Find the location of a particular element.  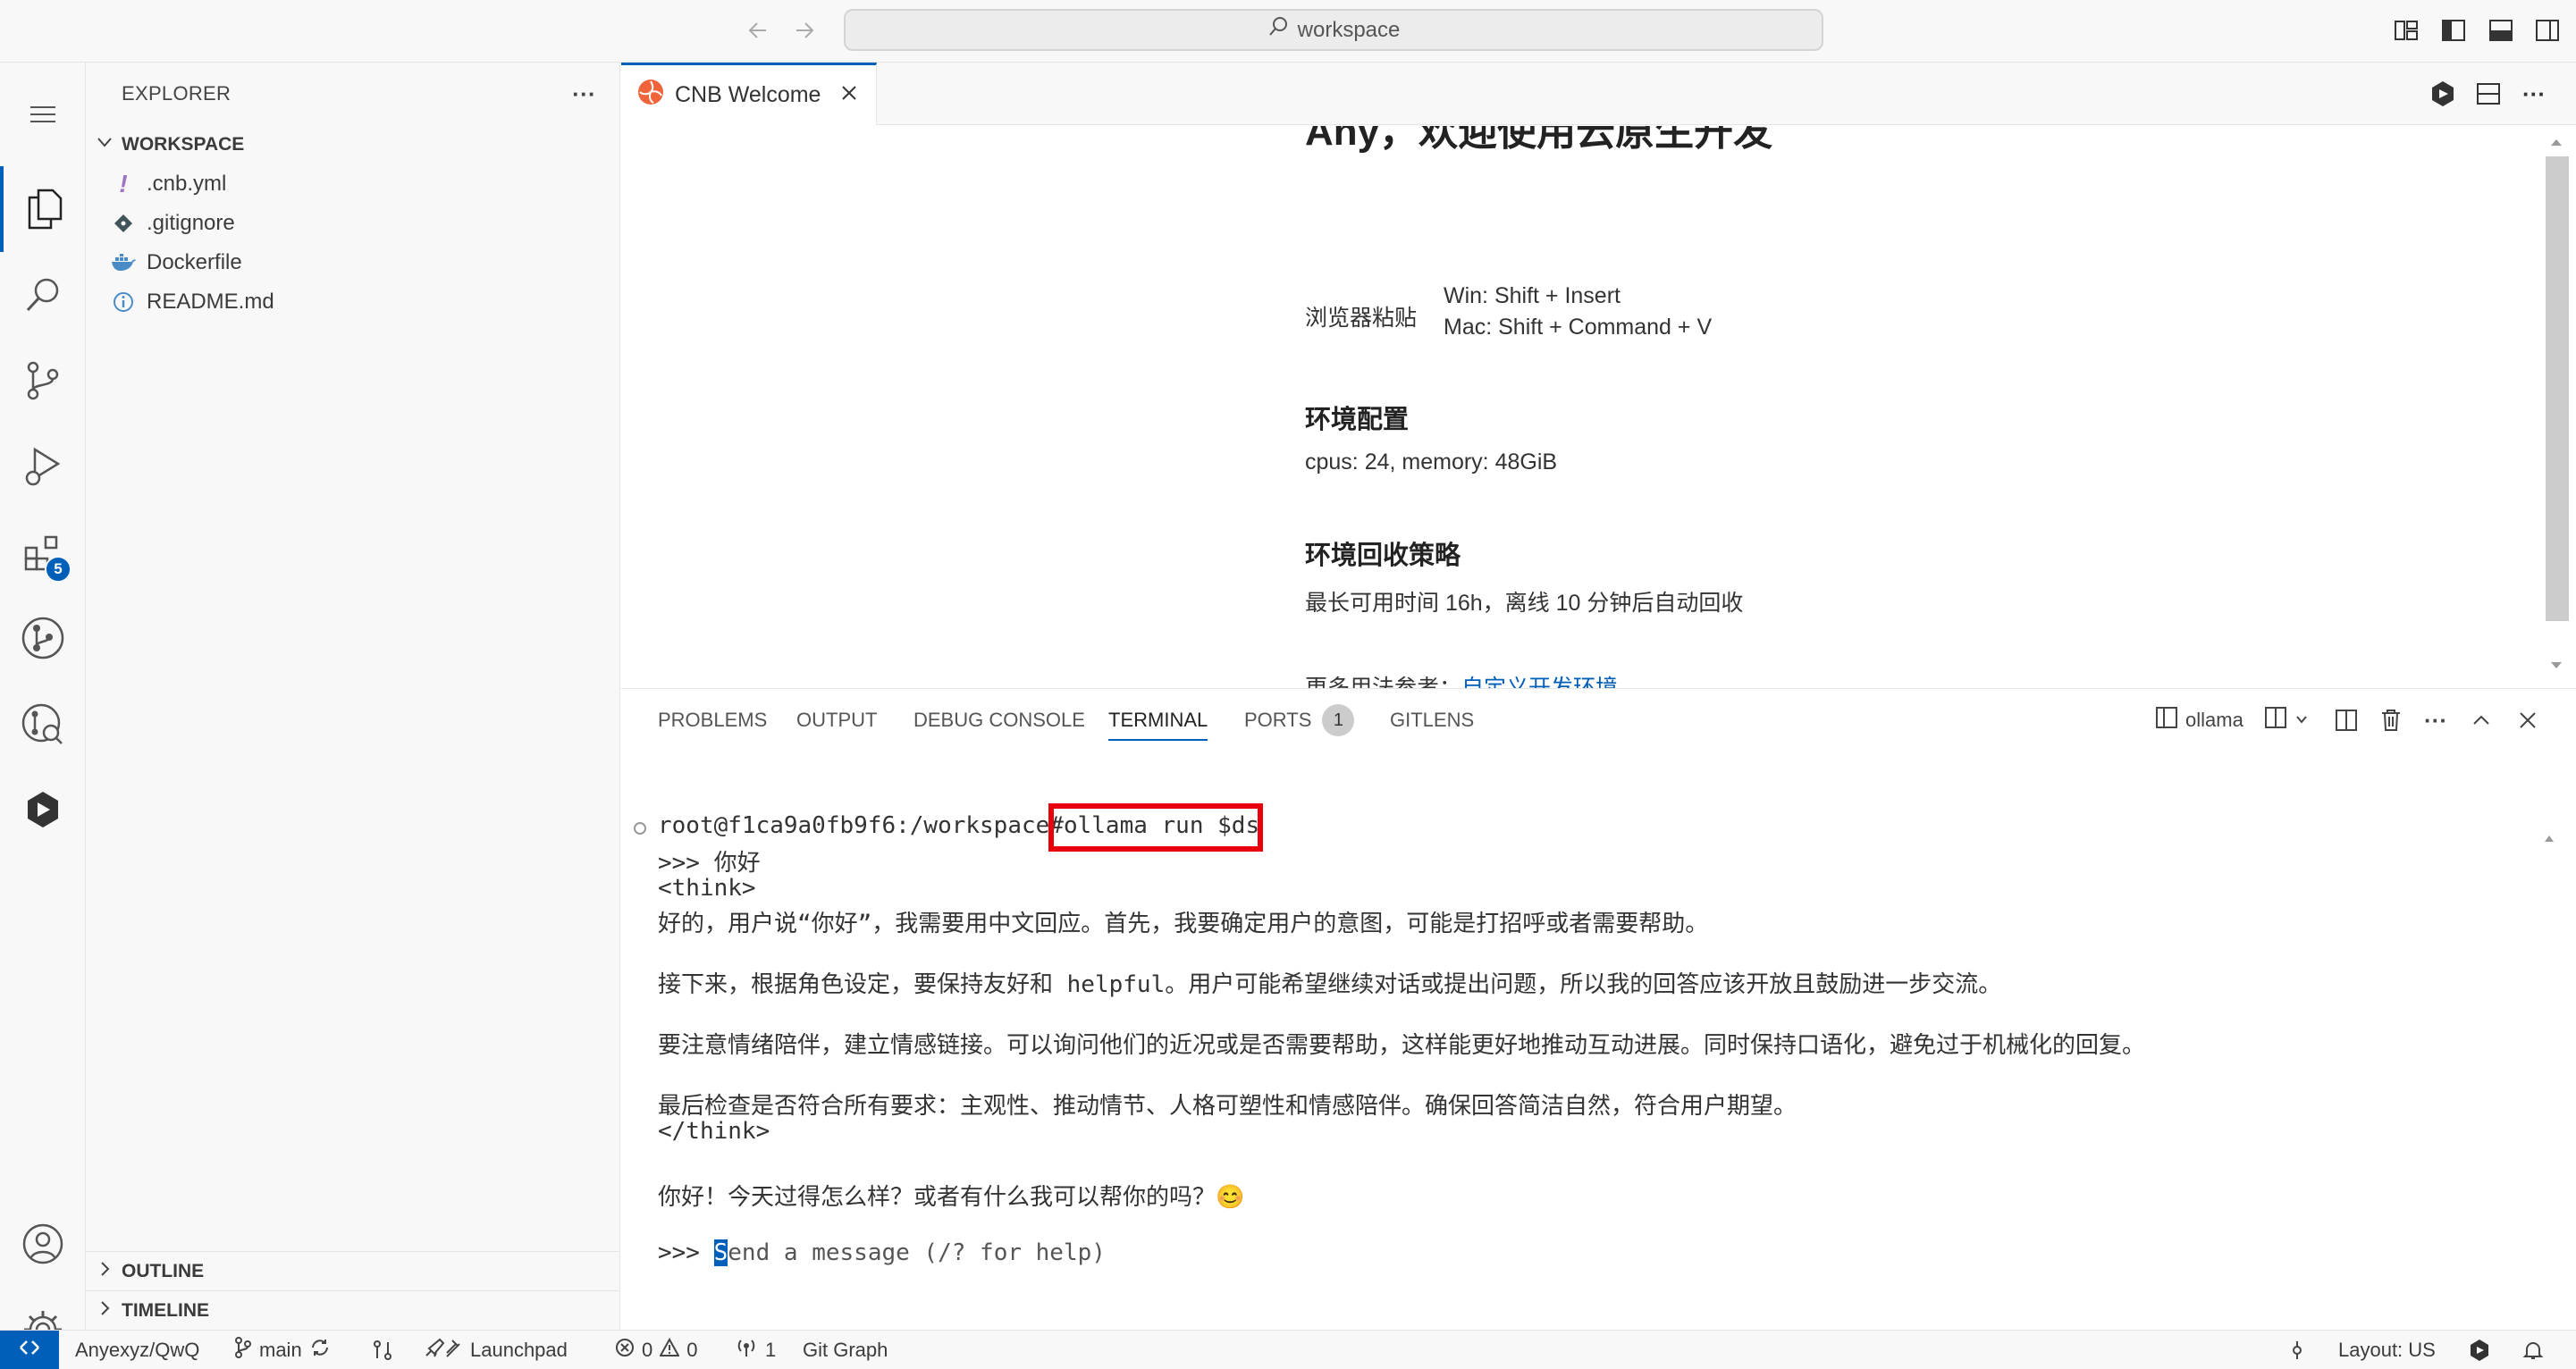

input-prompt: >>> is located at coordinates (686, 1253).